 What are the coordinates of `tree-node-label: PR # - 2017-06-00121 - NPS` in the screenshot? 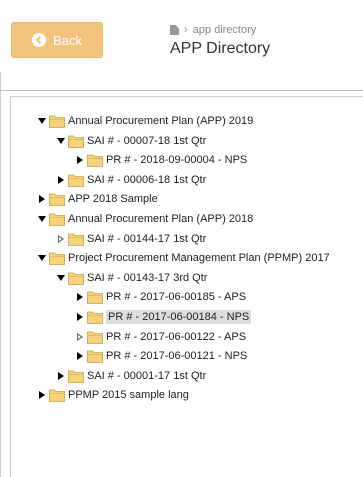 It's located at (177, 356).